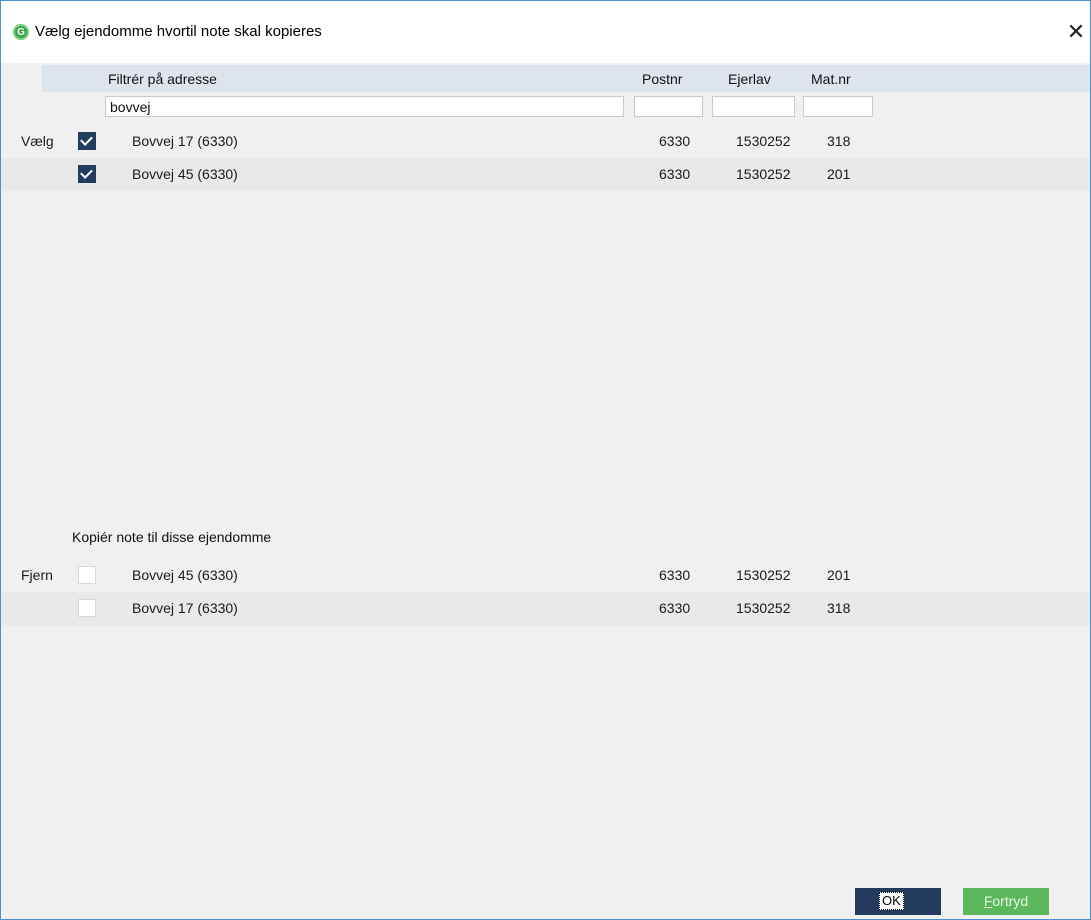  I want to click on close-button: ✕, so click(1076, 32).